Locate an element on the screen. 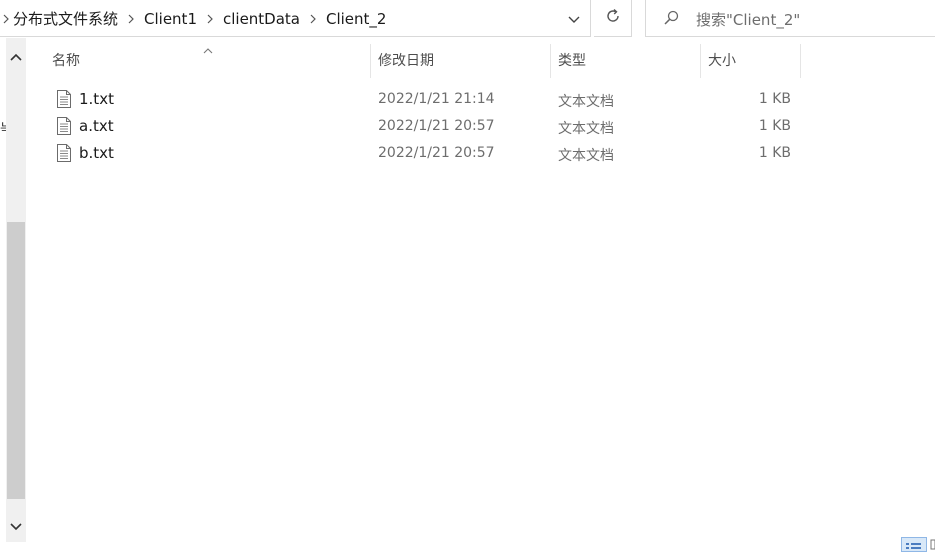  file-row: b.txt 2022/1/21 20:57 文本文档 1 KB is located at coordinates (424, 153).